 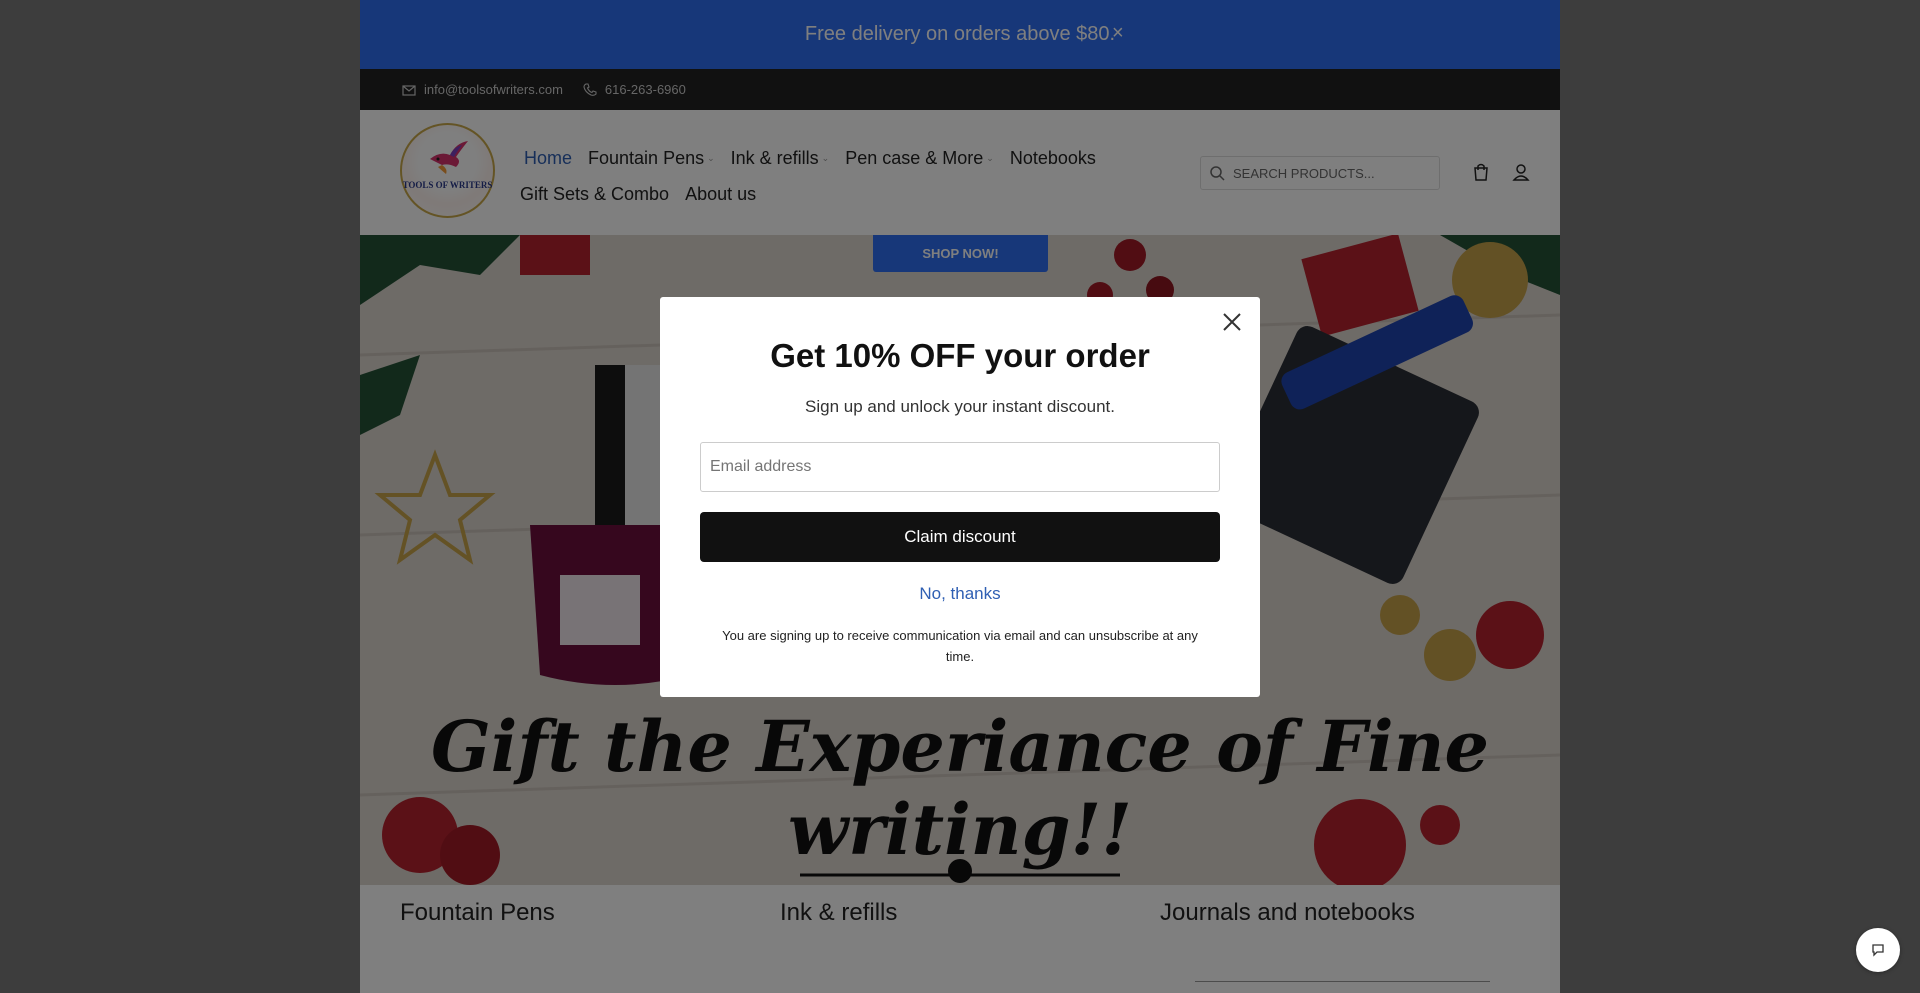 What do you see at coordinates (960, 467) in the screenshot?
I see `email-field` at bounding box center [960, 467].